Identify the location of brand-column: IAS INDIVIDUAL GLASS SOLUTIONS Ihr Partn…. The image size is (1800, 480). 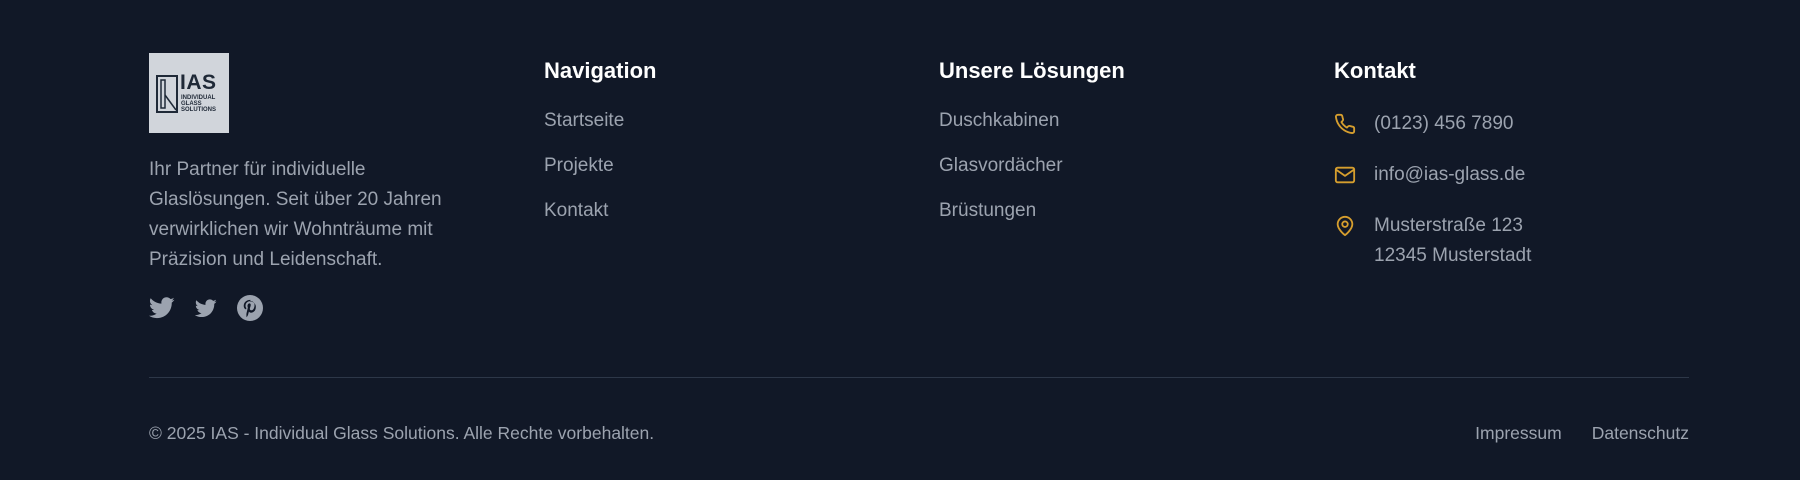
(346, 187).